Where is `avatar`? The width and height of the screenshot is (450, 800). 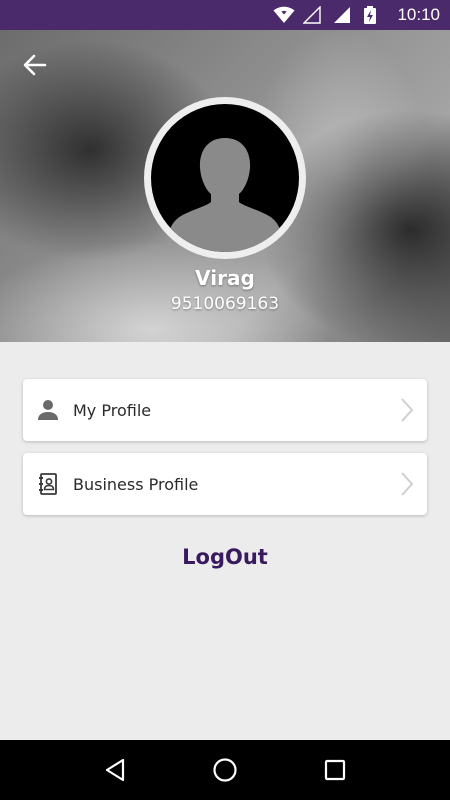 avatar is located at coordinates (225, 178).